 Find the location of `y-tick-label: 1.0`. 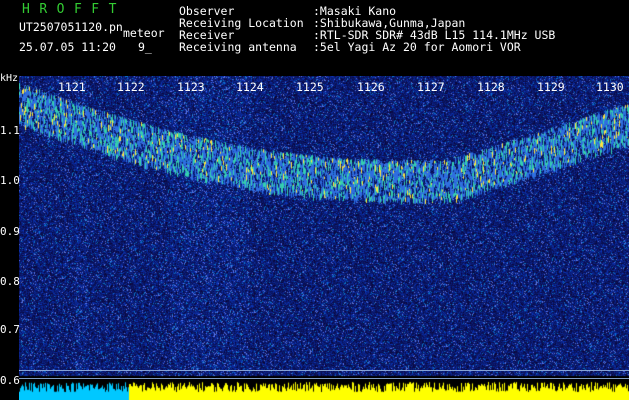

y-tick-label: 1.0 is located at coordinates (10, 180).